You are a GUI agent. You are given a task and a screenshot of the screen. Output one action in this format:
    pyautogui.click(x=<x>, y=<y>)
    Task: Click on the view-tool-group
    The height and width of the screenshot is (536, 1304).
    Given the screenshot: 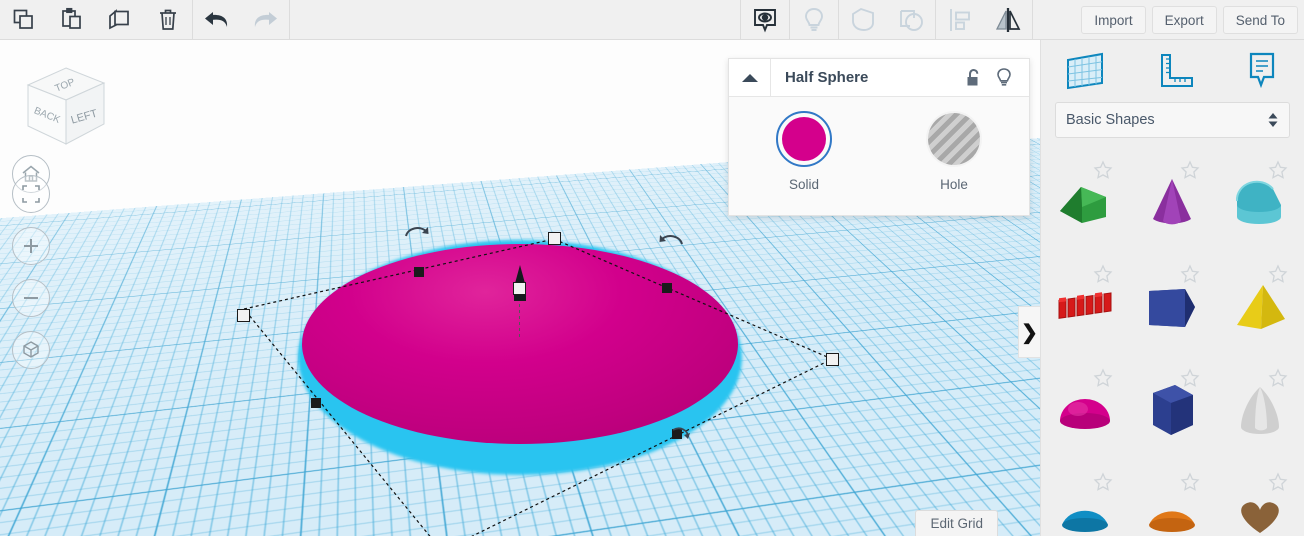 What is the action you would take?
    pyautogui.click(x=838, y=20)
    